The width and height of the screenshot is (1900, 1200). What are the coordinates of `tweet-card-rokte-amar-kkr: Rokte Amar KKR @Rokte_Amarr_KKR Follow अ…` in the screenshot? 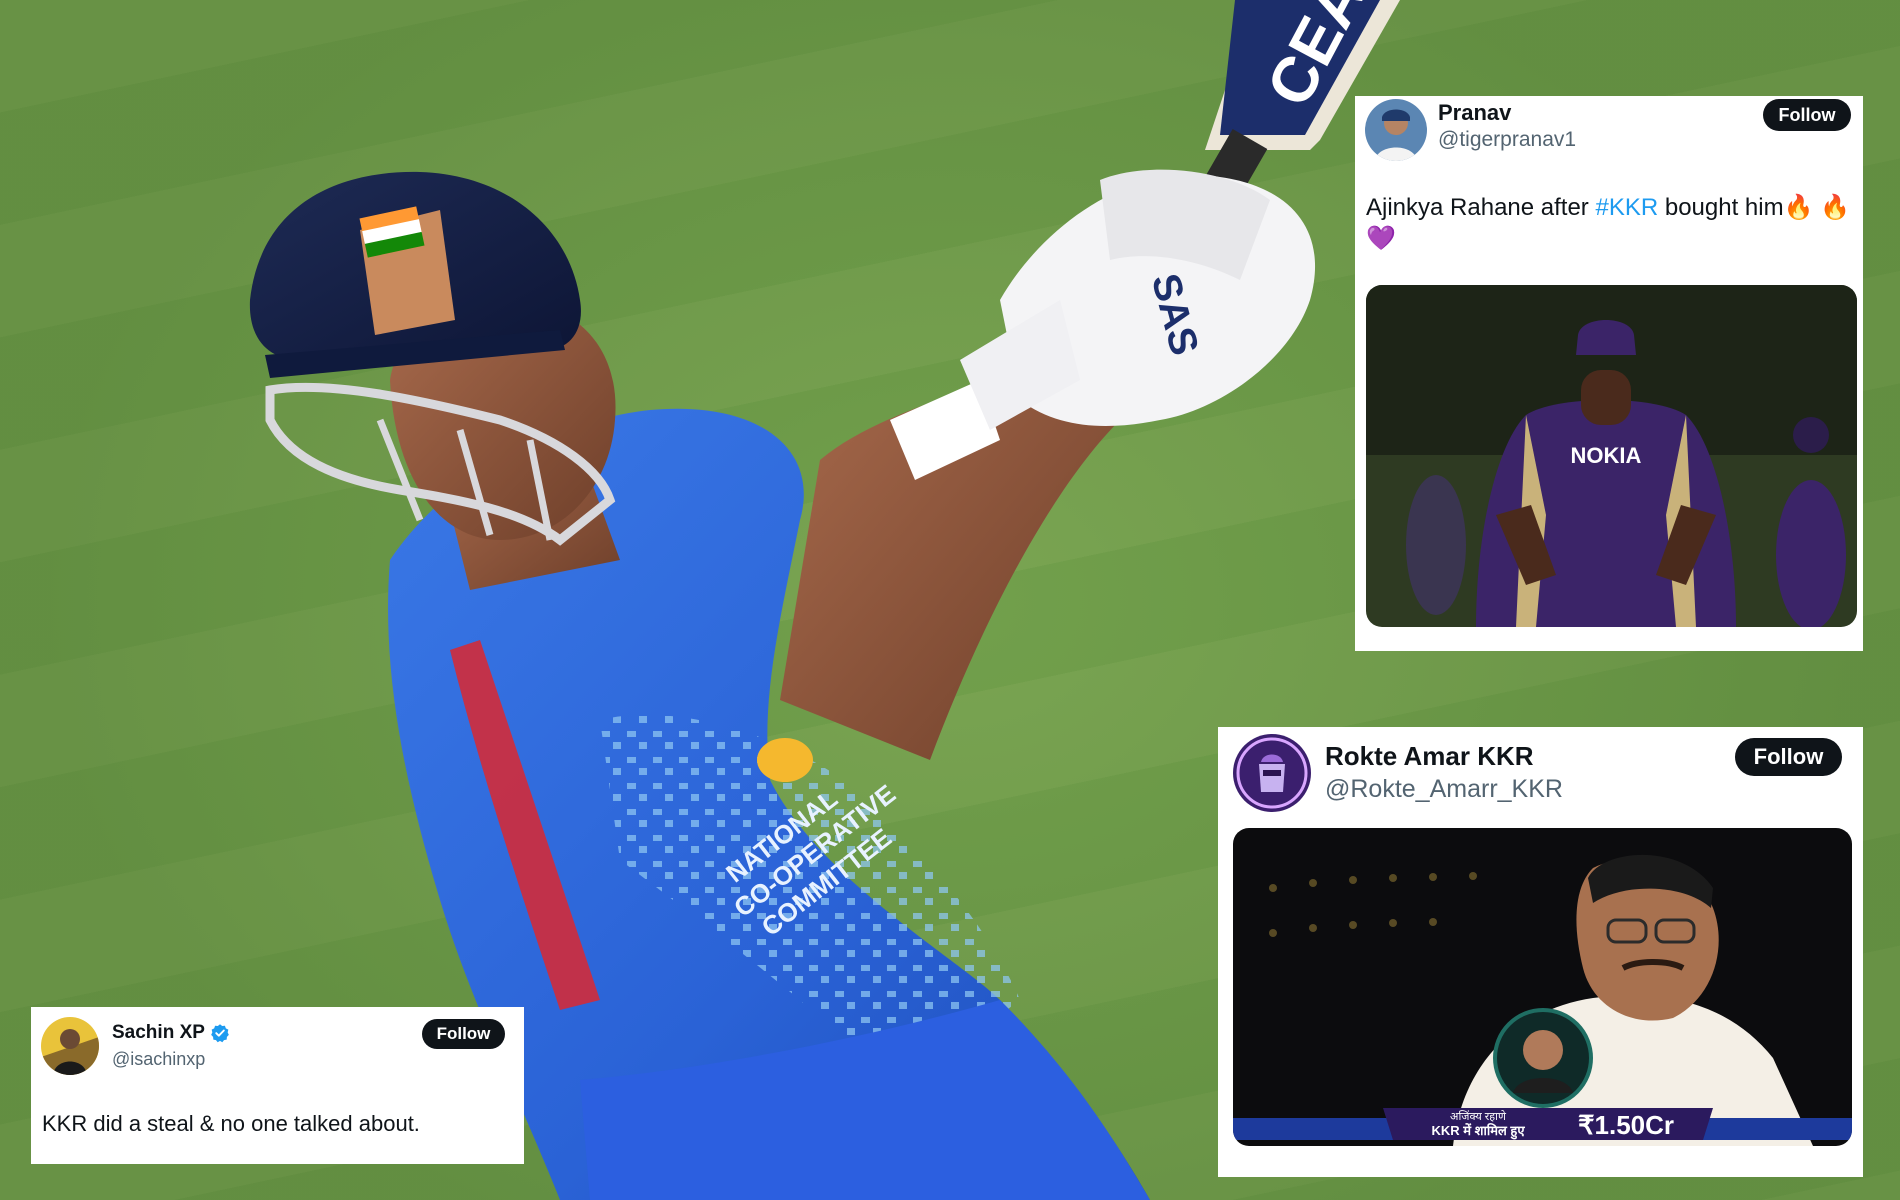 It's located at (1540, 952).